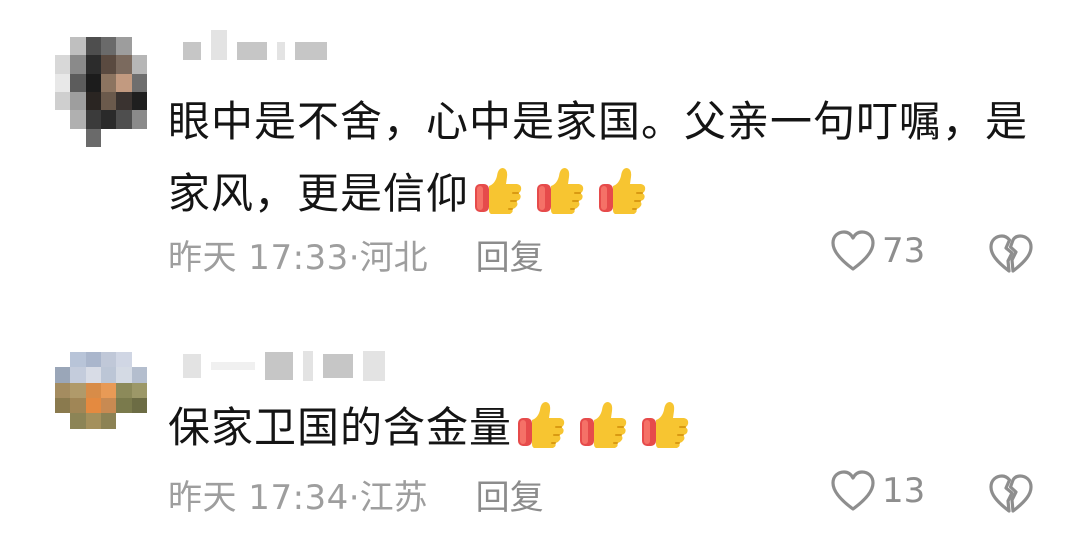 The image size is (1080, 546). What do you see at coordinates (258, 258) in the screenshot?
I see `comment-time: 昨天 17:33` at bounding box center [258, 258].